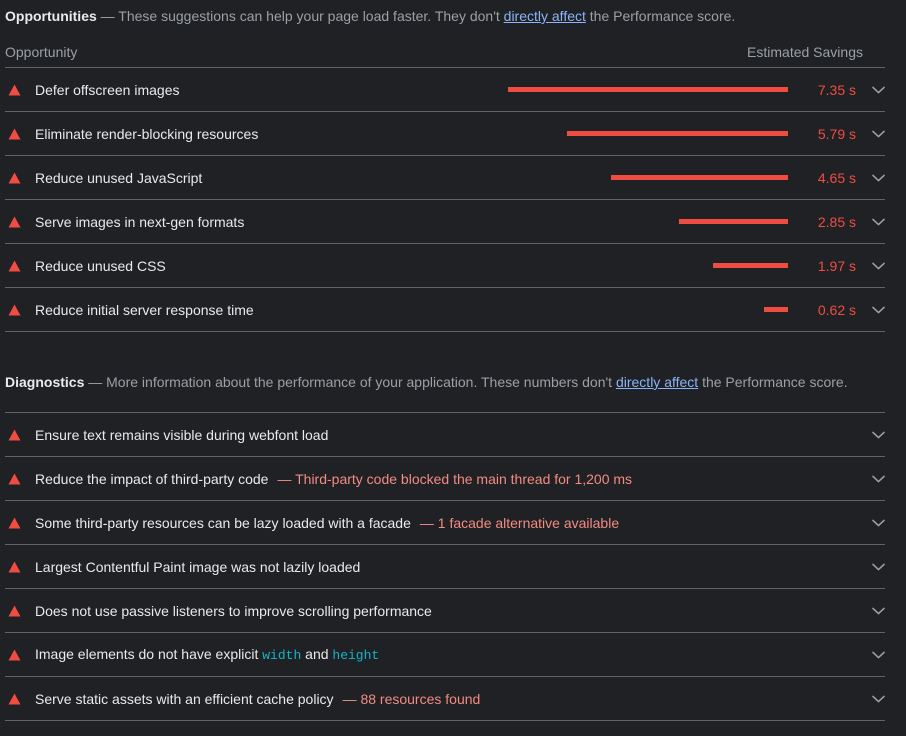 The image size is (906, 736). Describe the element at coordinates (836, 177) in the screenshot. I see `opportunity-savings-value: 4.65 s` at that location.